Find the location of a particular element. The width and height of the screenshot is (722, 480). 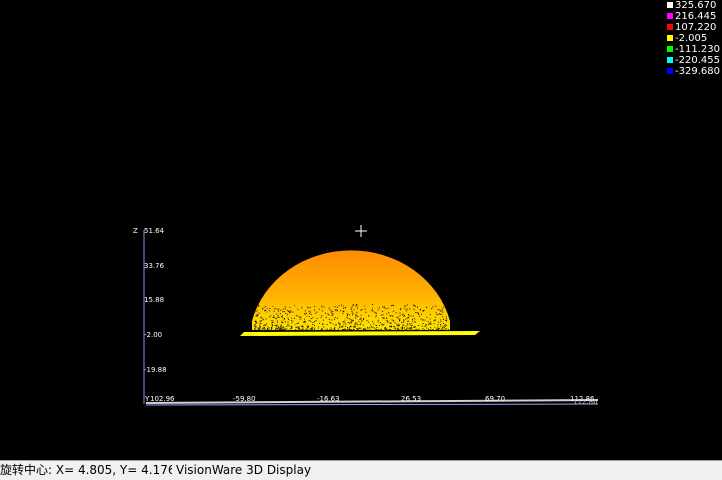

z-tick-label: 33.76 is located at coordinates (154, 266).